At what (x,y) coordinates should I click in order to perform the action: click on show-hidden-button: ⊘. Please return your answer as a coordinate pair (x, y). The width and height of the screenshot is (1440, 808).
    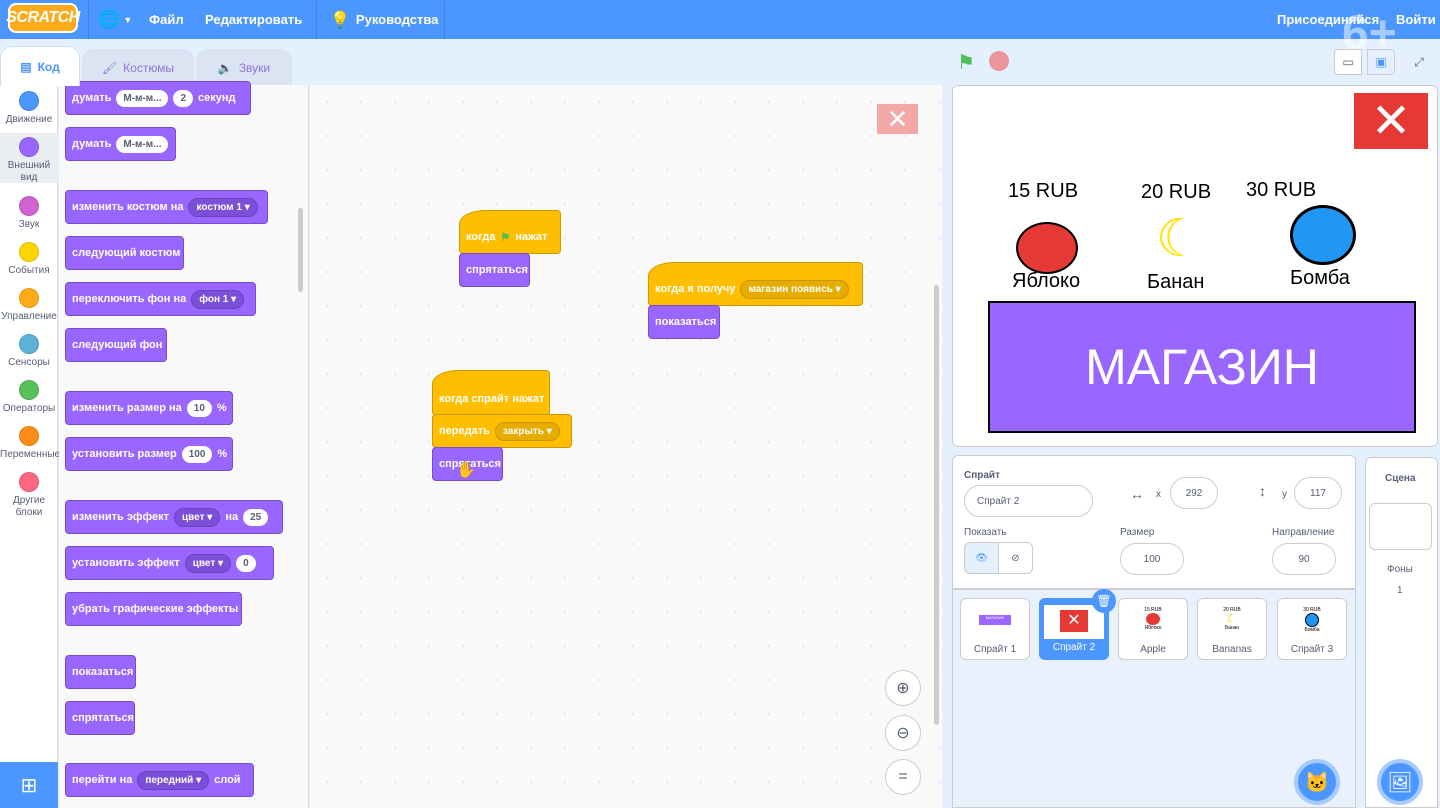
    Looking at the image, I should click on (1015, 558).